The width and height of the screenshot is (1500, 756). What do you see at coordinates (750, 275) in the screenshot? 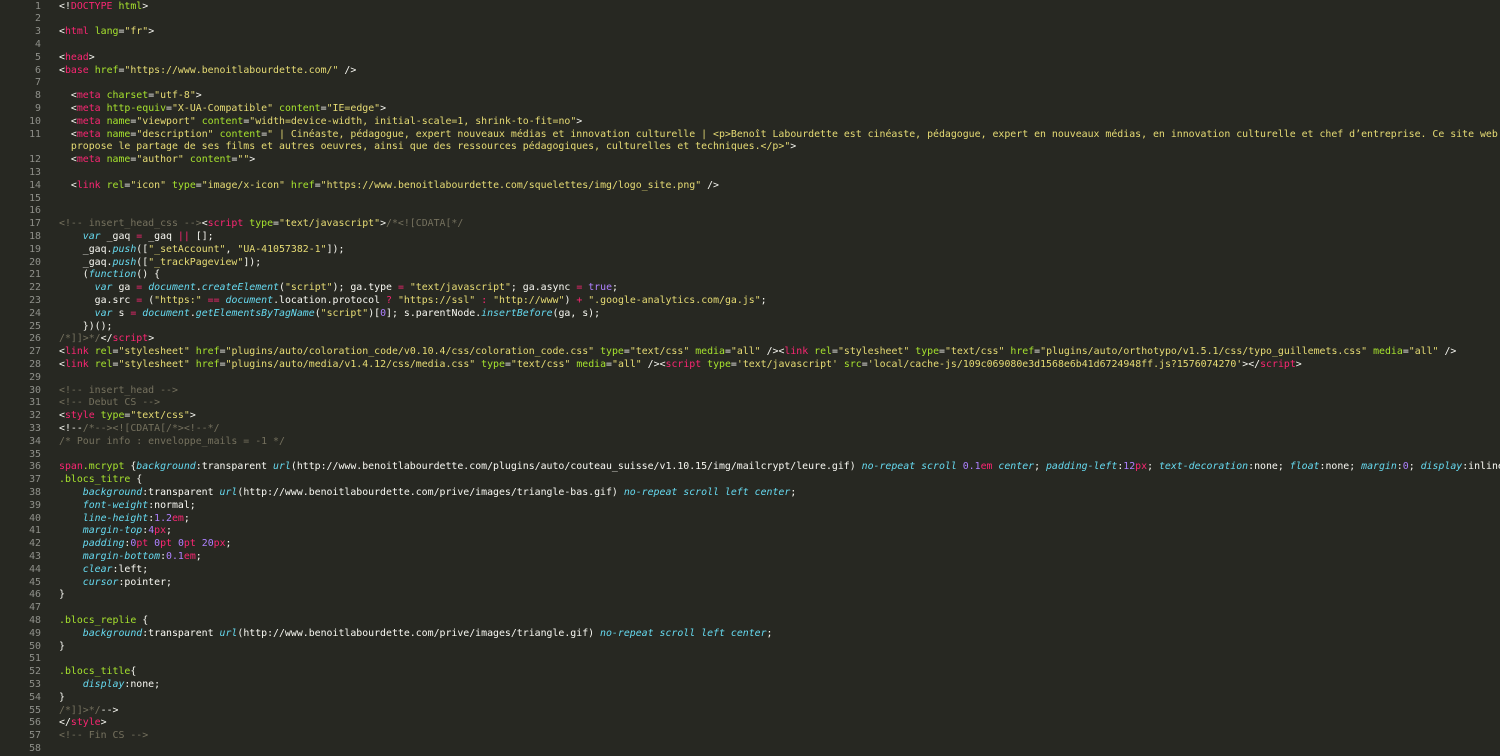
I see `code-line: 21 (function() {` at bounding box center [750, 275].